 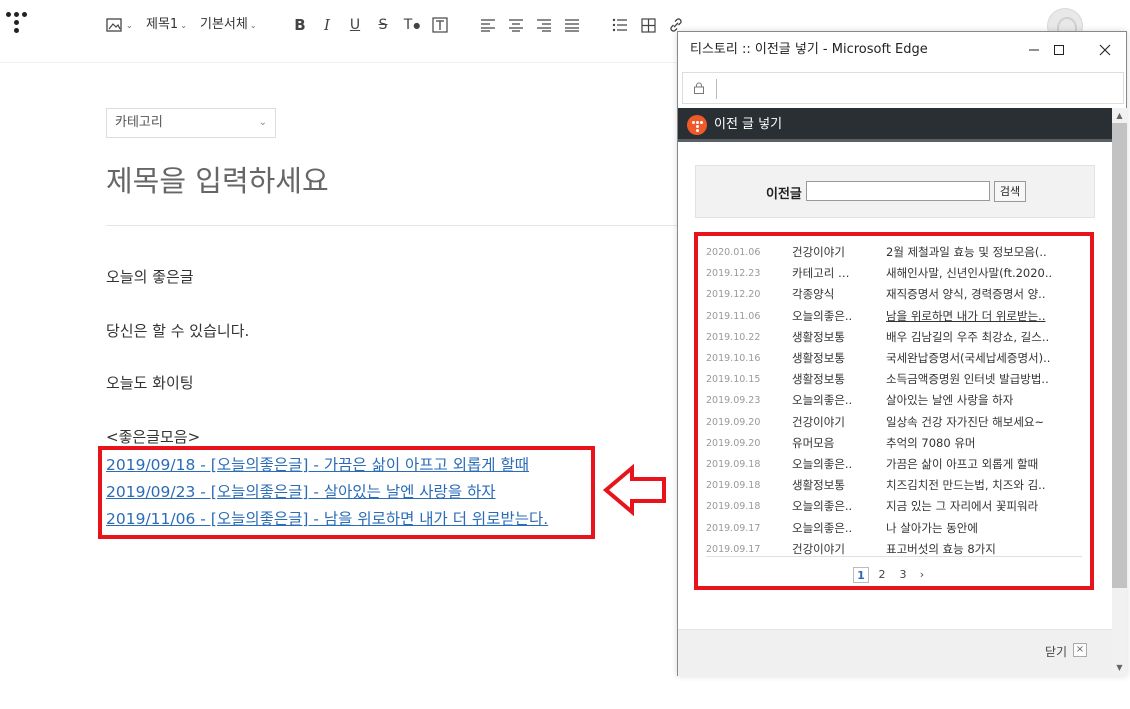 I want to click on scrollbar-thumb, so click(x=1119, y=355).